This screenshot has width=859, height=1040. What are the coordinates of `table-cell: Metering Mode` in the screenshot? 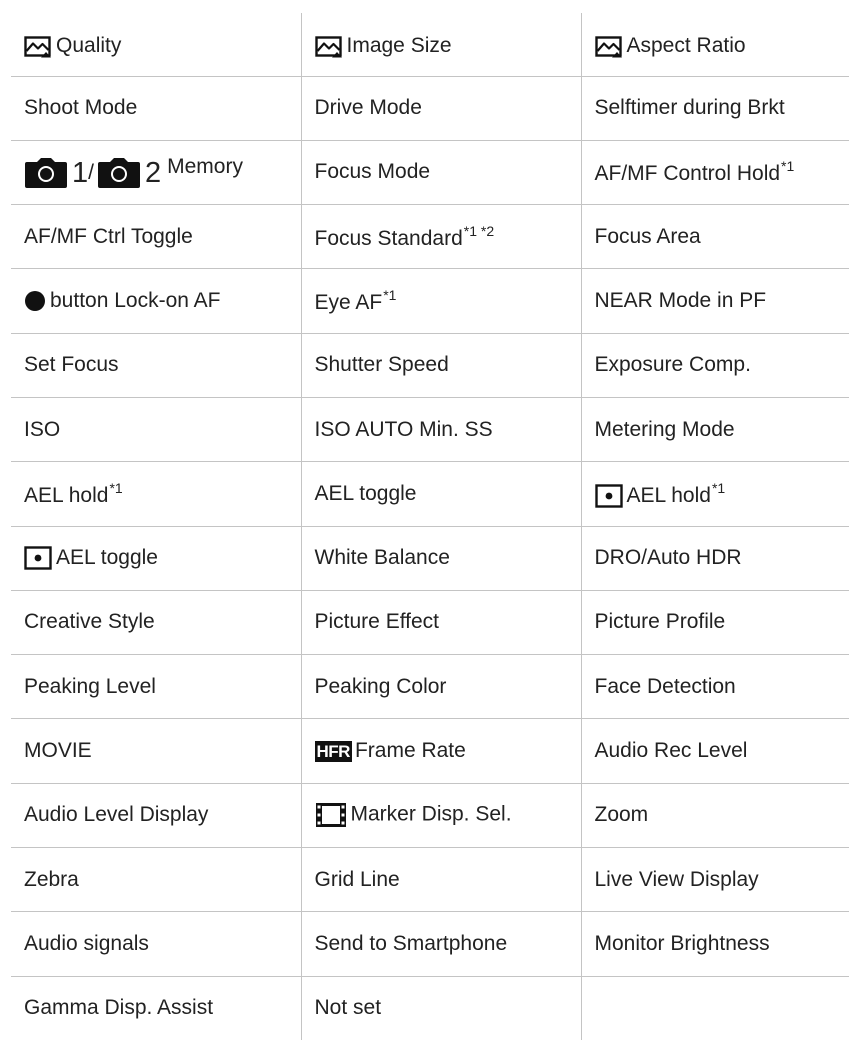 It's located at (714, 429).